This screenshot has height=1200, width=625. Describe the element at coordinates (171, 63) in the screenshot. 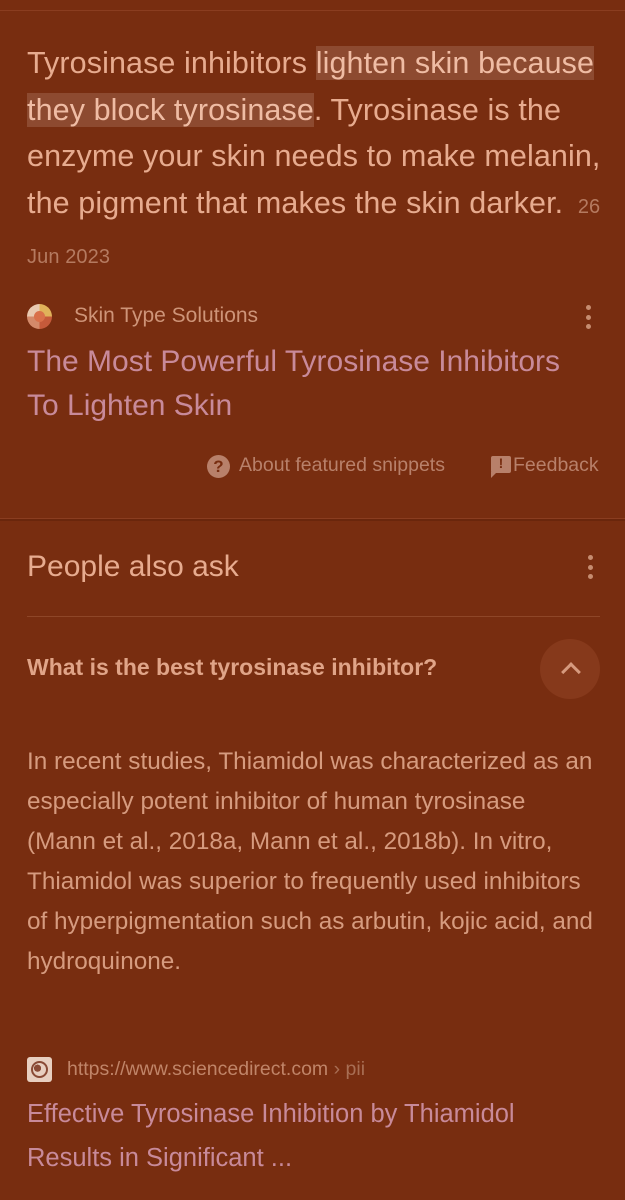

I see `snippet-text-before: Tyrosinase inhibitors` at that location.